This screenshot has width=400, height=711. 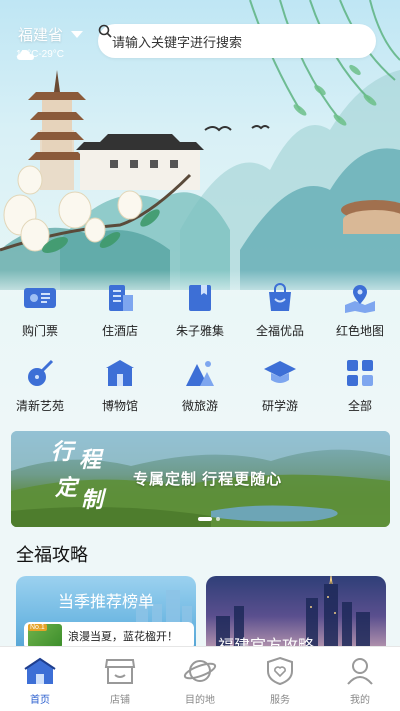 What do you see at coordinates (205, 519) in the screenshot?
I see `carousel-dot-active` at bounding box center [205, 519].